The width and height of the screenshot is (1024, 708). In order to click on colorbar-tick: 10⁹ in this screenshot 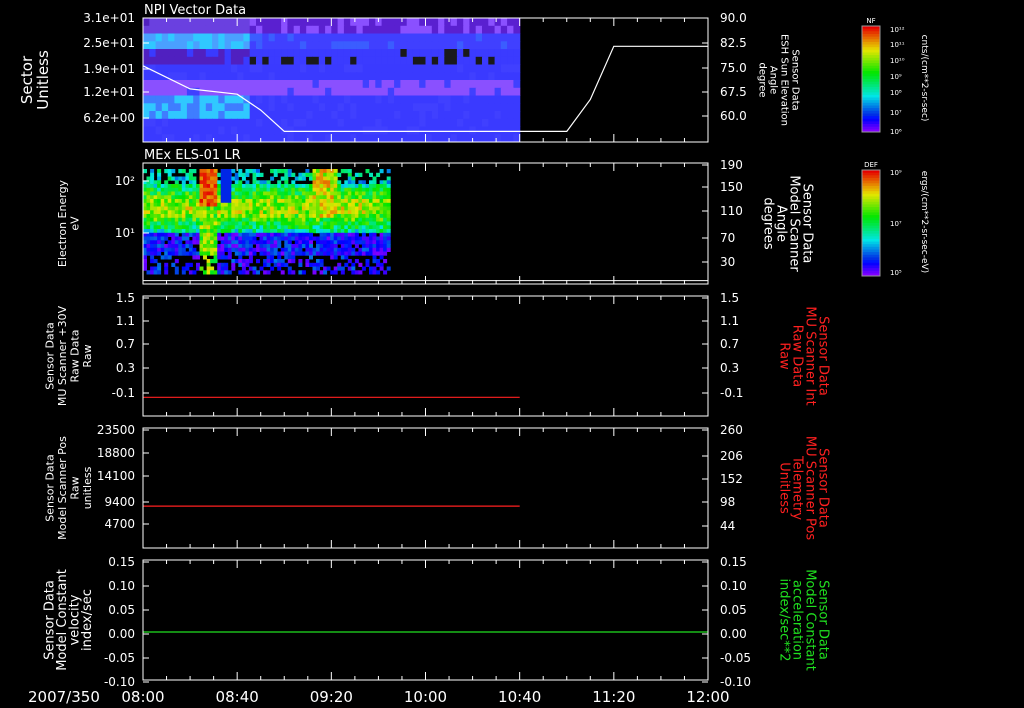, I will do `click(896, 77)`.